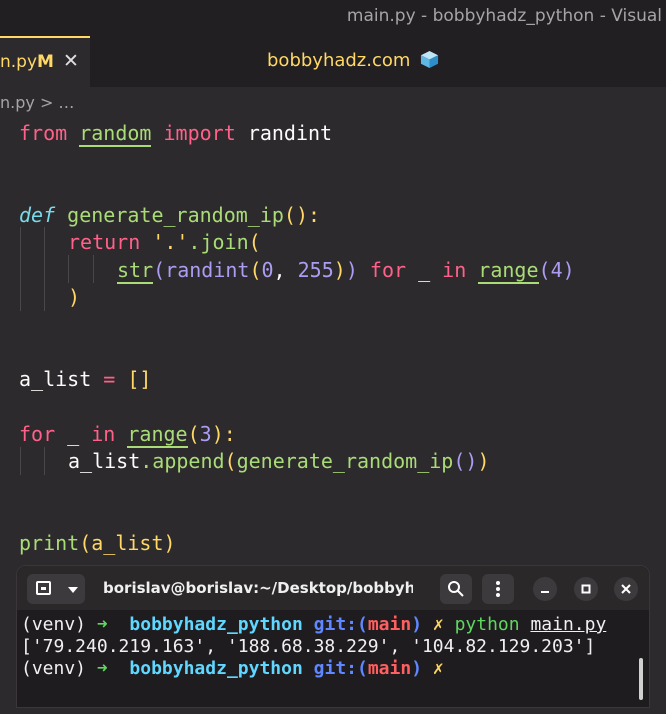 The width and height of the screenshot is (666, 714). Describe the element at coordinates (121, 543) in the screenshot. I see `identifier: (a_list` at that location.